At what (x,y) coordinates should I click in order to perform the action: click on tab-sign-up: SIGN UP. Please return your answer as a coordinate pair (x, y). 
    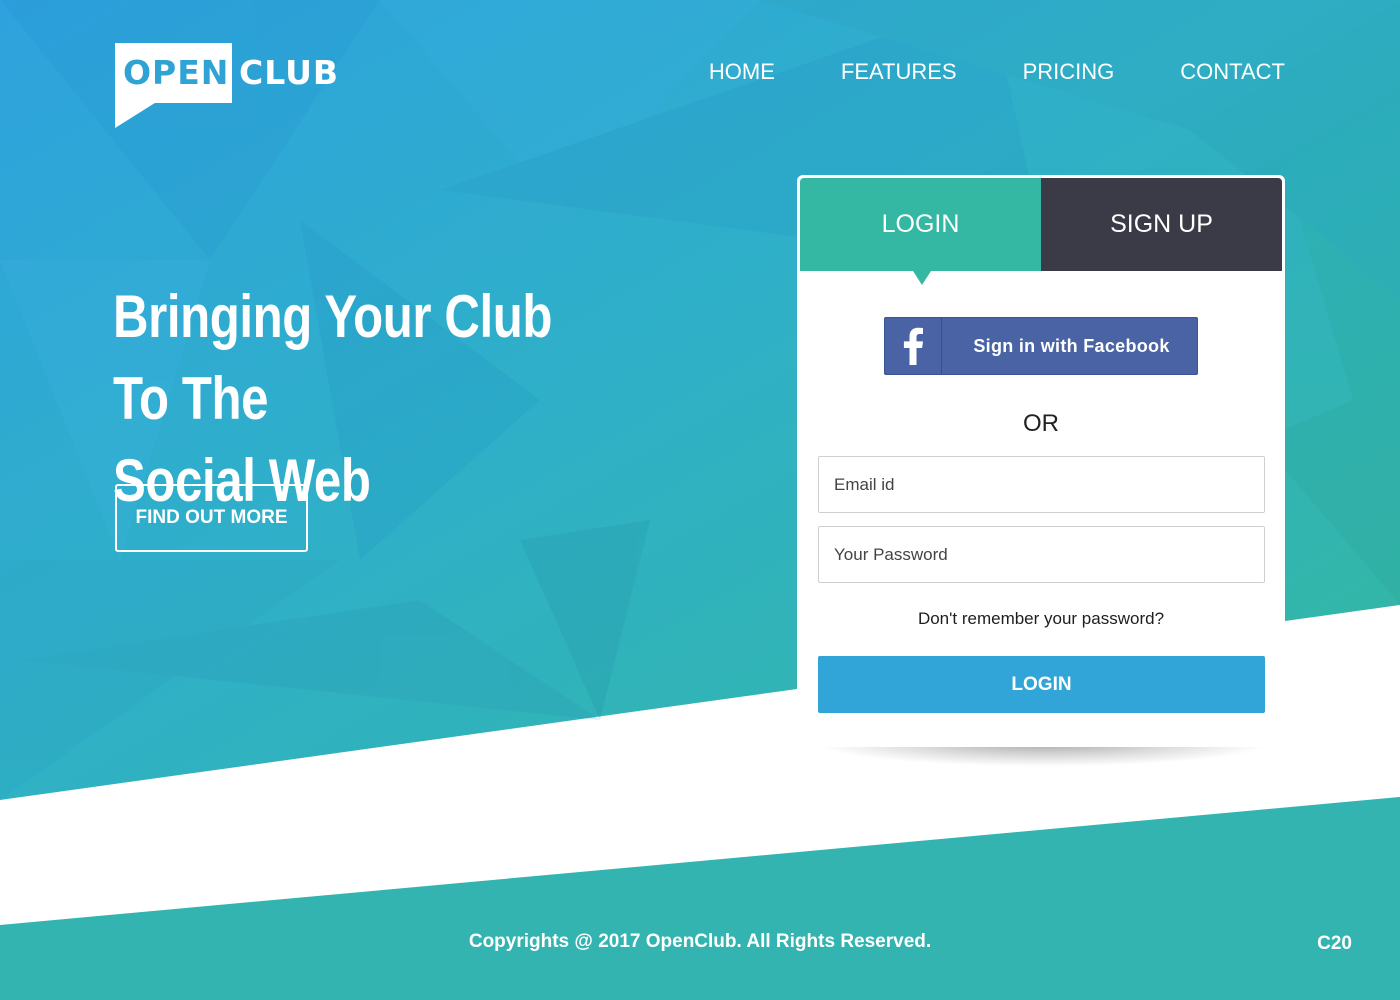
    Looking at the image, I should click on (1161, 224).